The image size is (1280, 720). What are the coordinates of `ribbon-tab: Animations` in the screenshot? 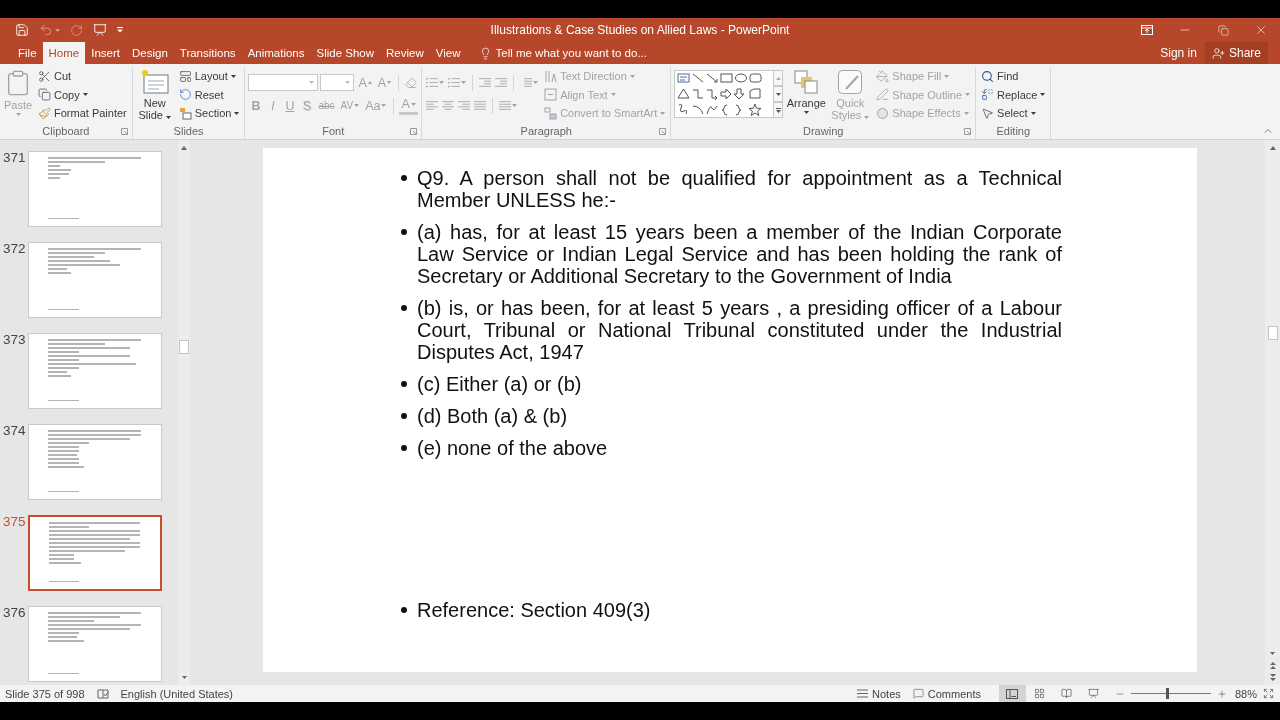 It's located at (276, 53).